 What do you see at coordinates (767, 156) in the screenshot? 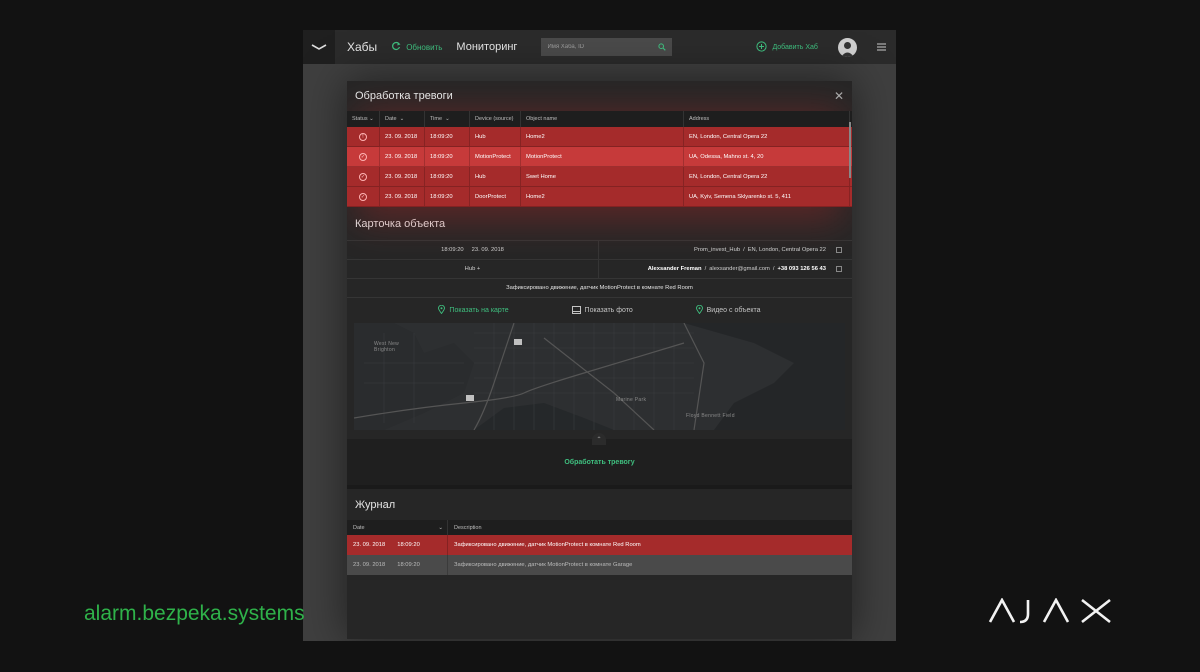
I see `cell-address: UA, Odessa, Mahno st. 4, 20` at bounding box center [767, 156].